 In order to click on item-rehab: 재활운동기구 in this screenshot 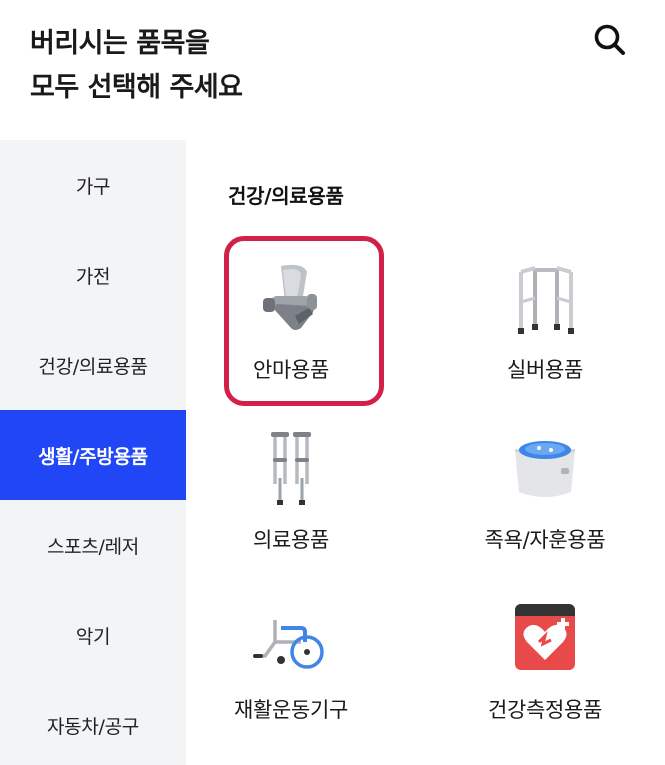, I will do `click(291, 661)`.